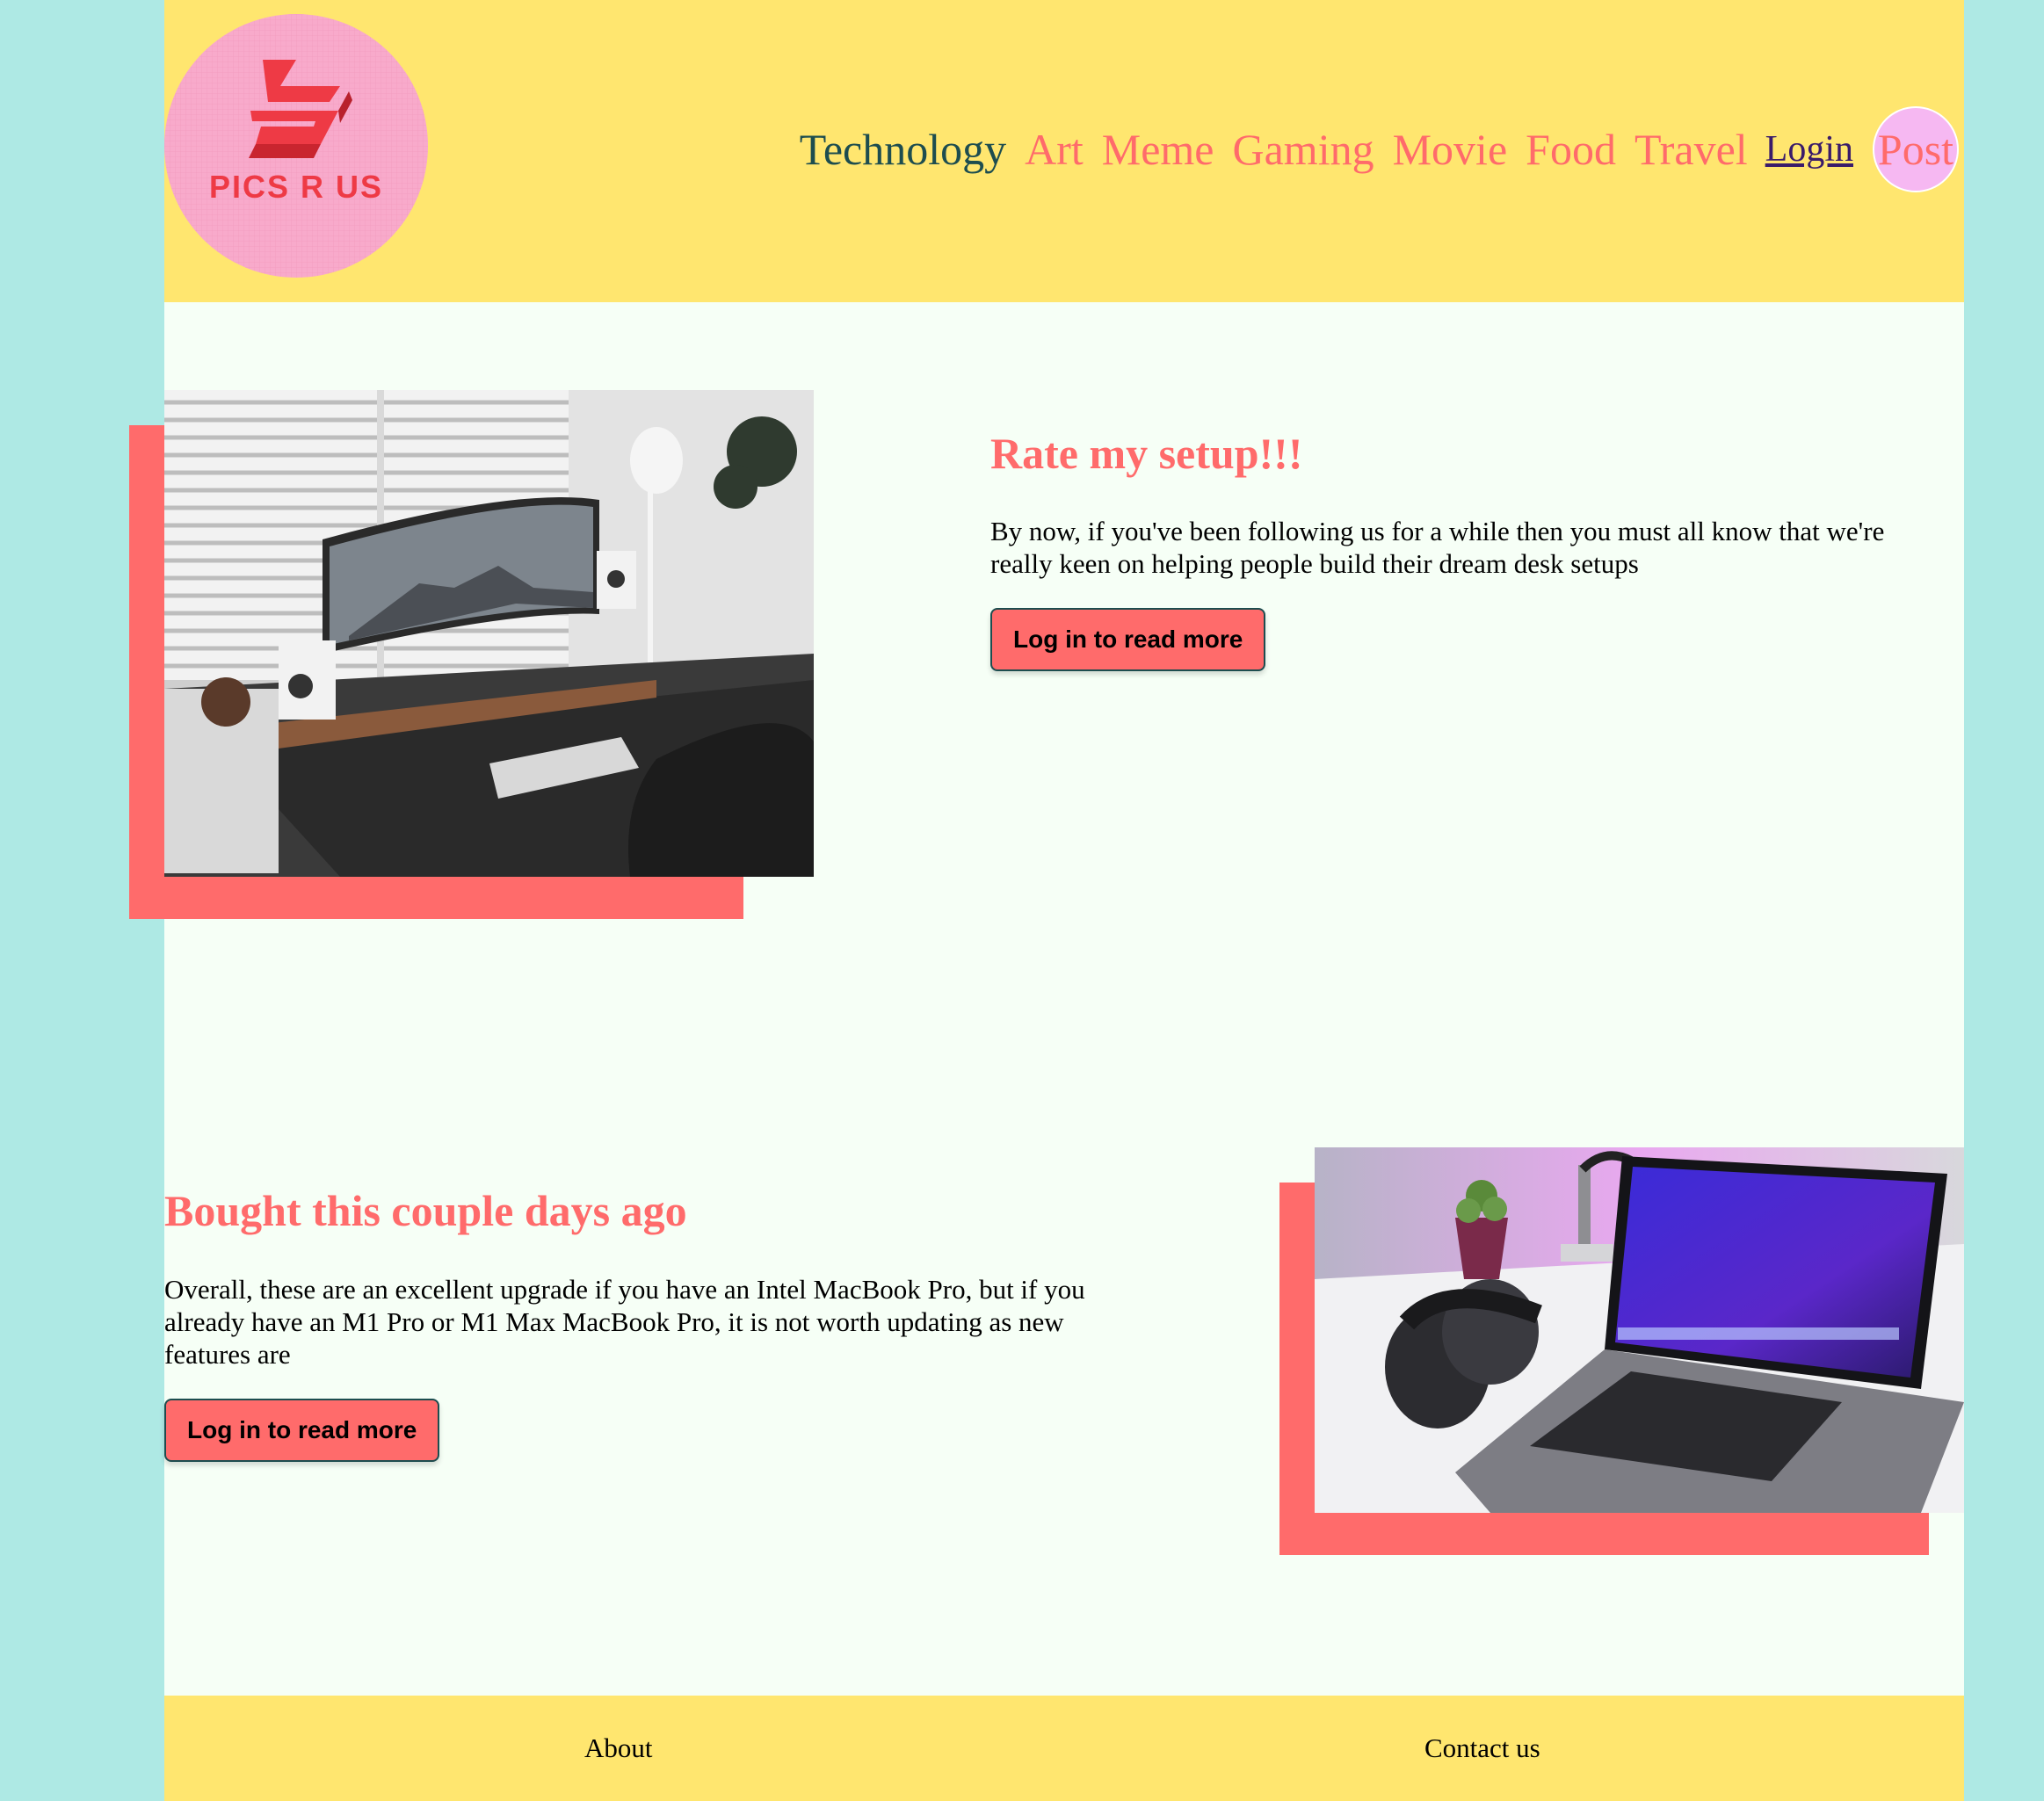  What do you see at coordinates (1158, 149) in the screenshot?
I see `nav-meme: Meme` at bounding box center [1158, 149].